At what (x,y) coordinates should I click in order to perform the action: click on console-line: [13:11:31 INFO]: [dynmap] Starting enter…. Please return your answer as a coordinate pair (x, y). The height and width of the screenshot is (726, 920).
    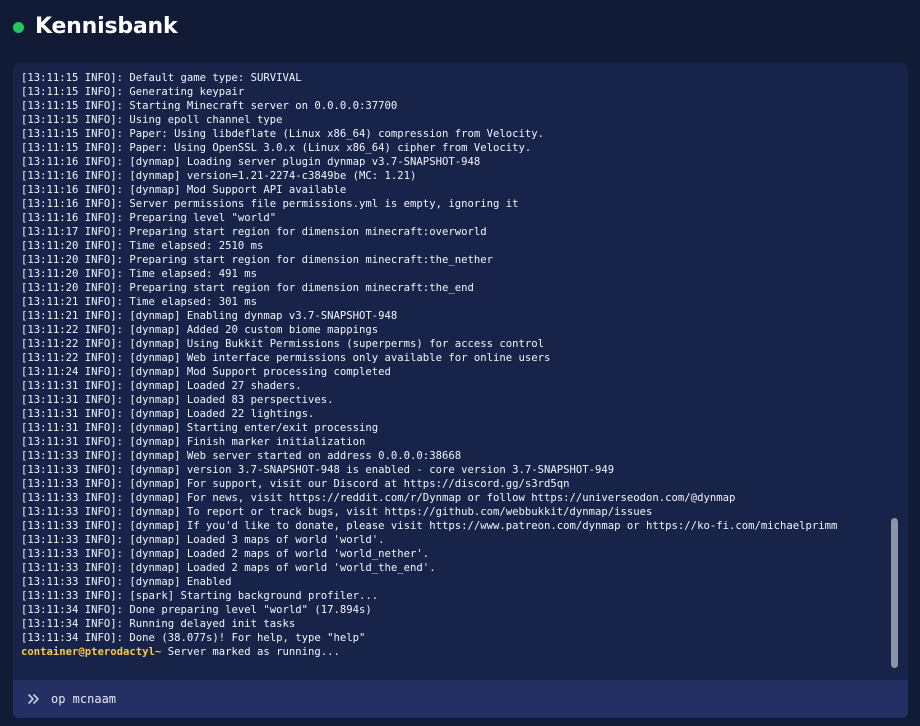
    Looking at the image, I should click on (200, 428).